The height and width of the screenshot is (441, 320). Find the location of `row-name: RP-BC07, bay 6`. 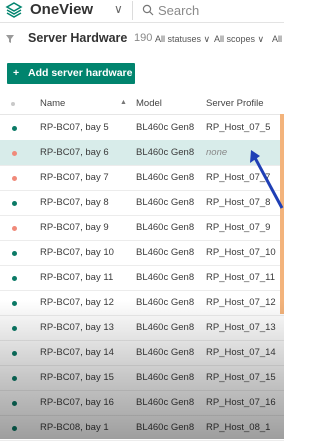

row-name: RP-BC07, bay 6 is located at coordinates (74, 152).